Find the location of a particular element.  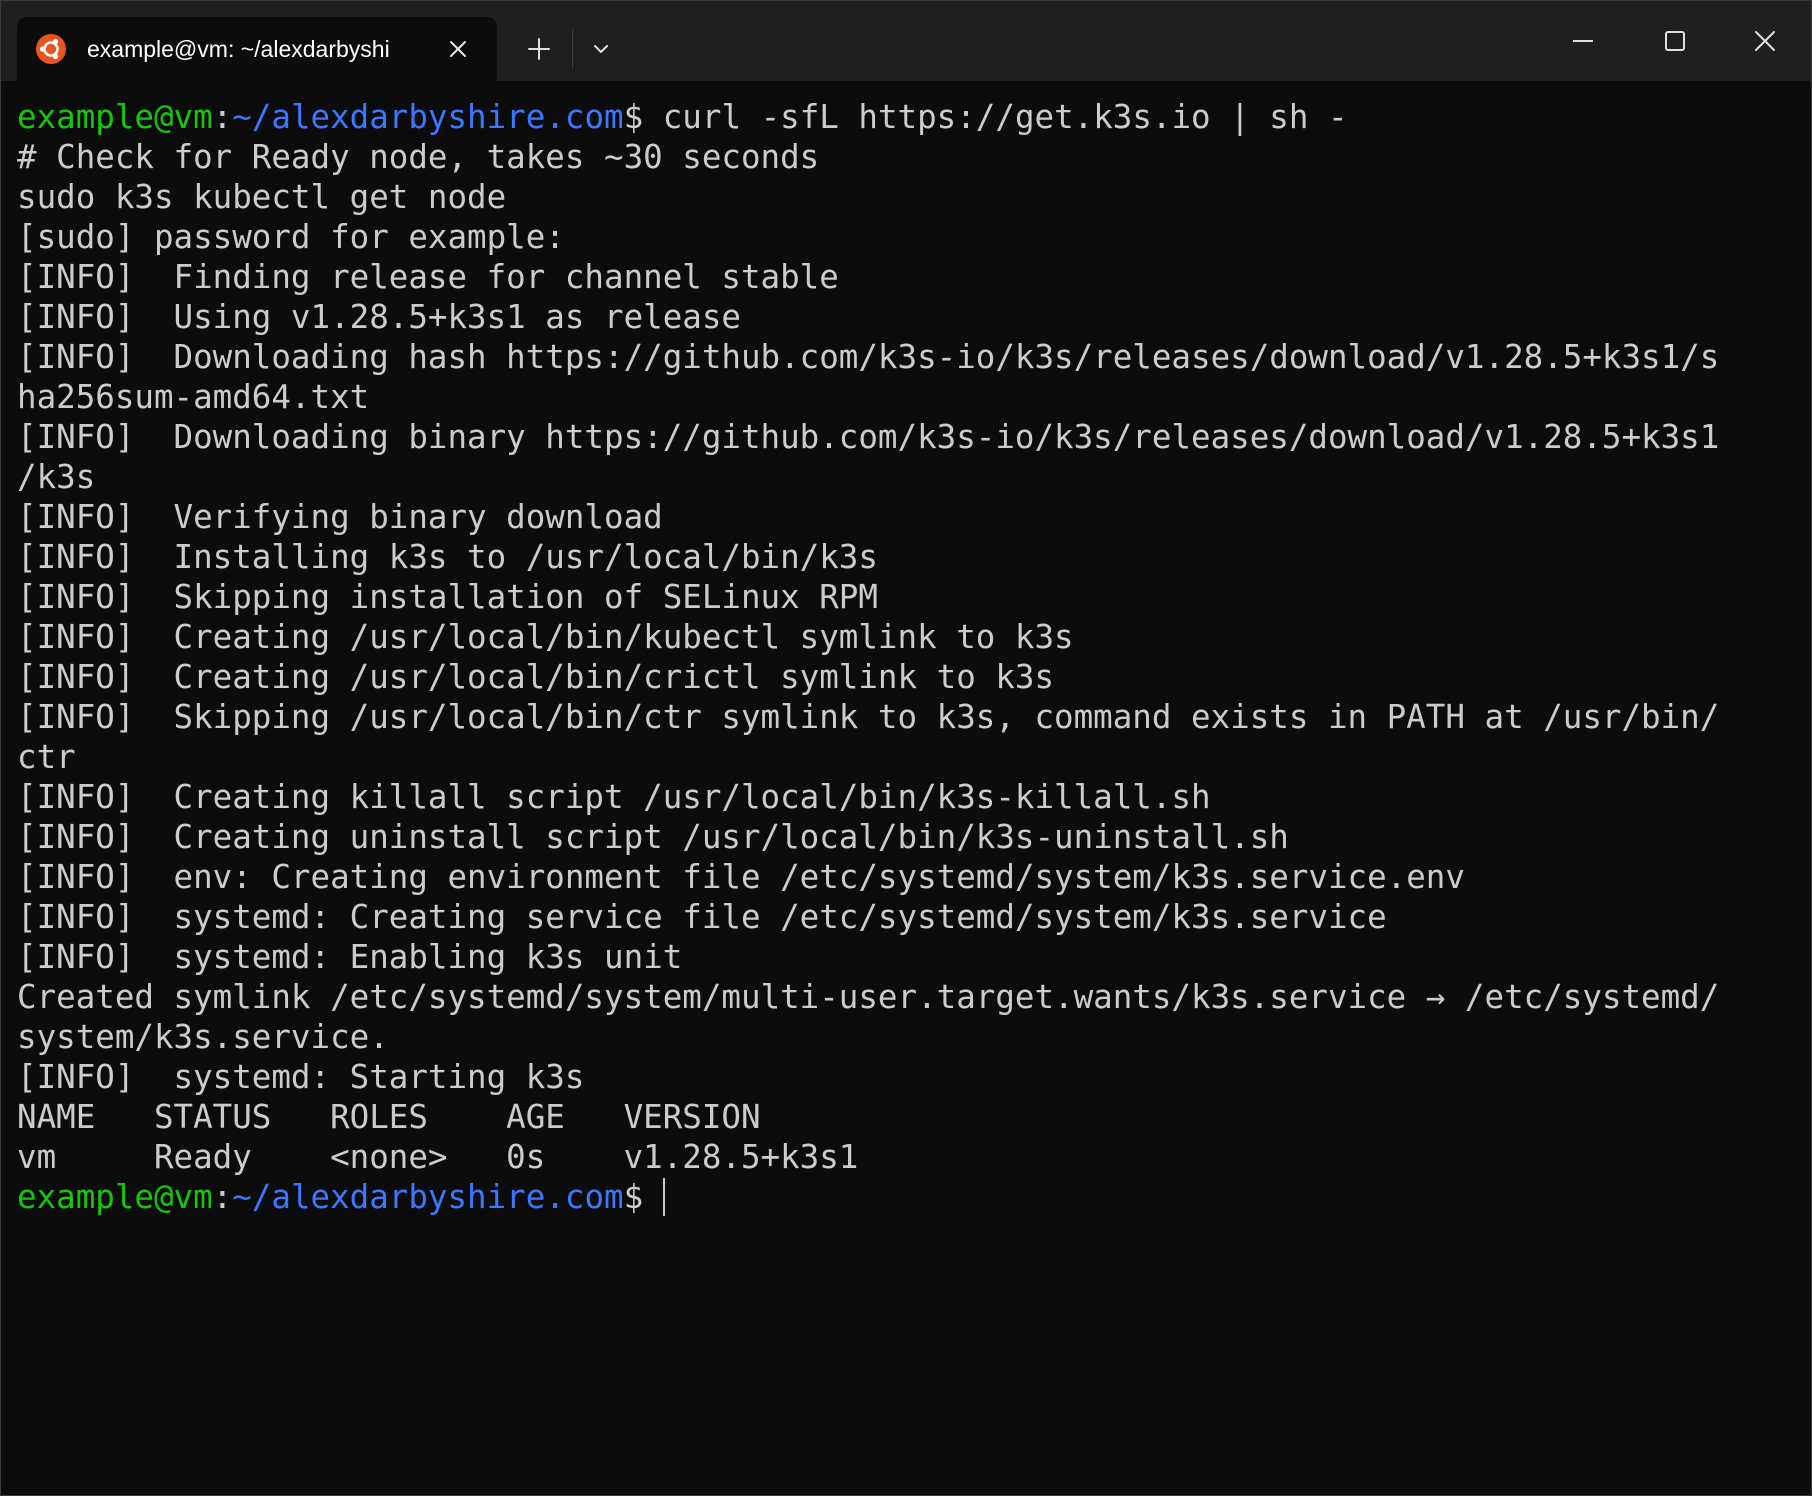

output-line: vm Ready <none> 0s v1.28.5+k3s1 is located at coordinates (438, 1157).